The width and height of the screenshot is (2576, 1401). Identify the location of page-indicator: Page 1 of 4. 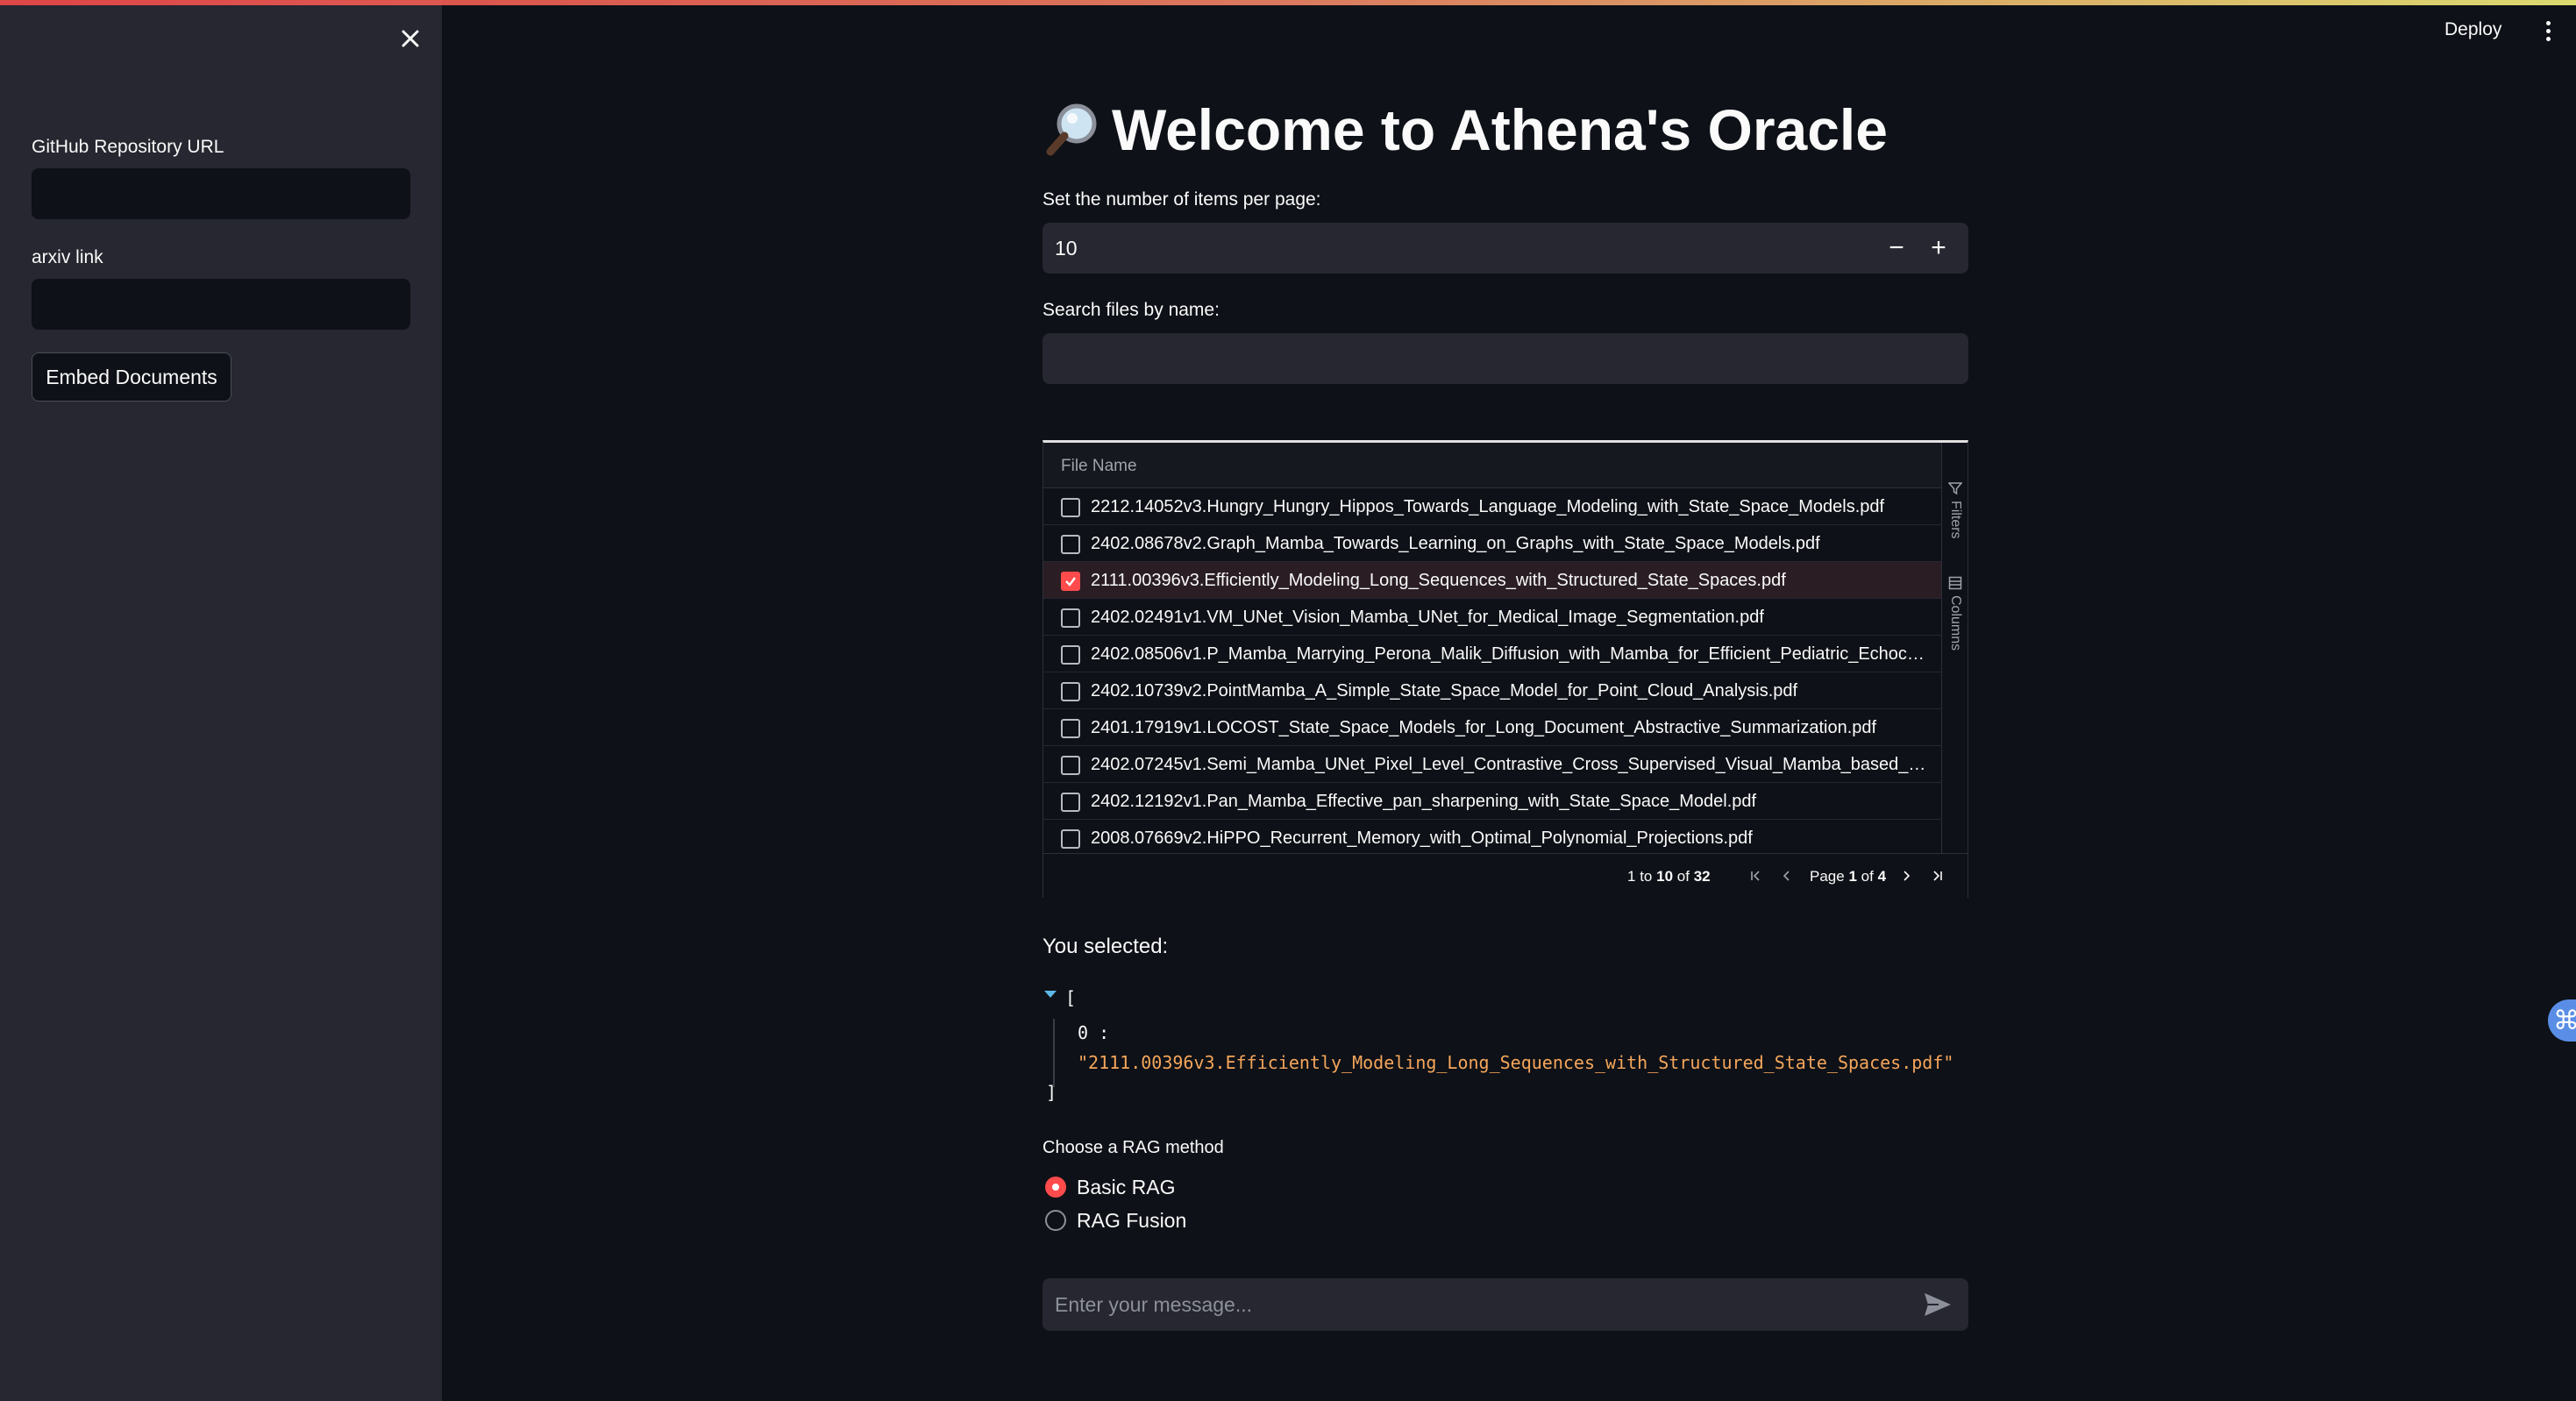
(1848, 876).